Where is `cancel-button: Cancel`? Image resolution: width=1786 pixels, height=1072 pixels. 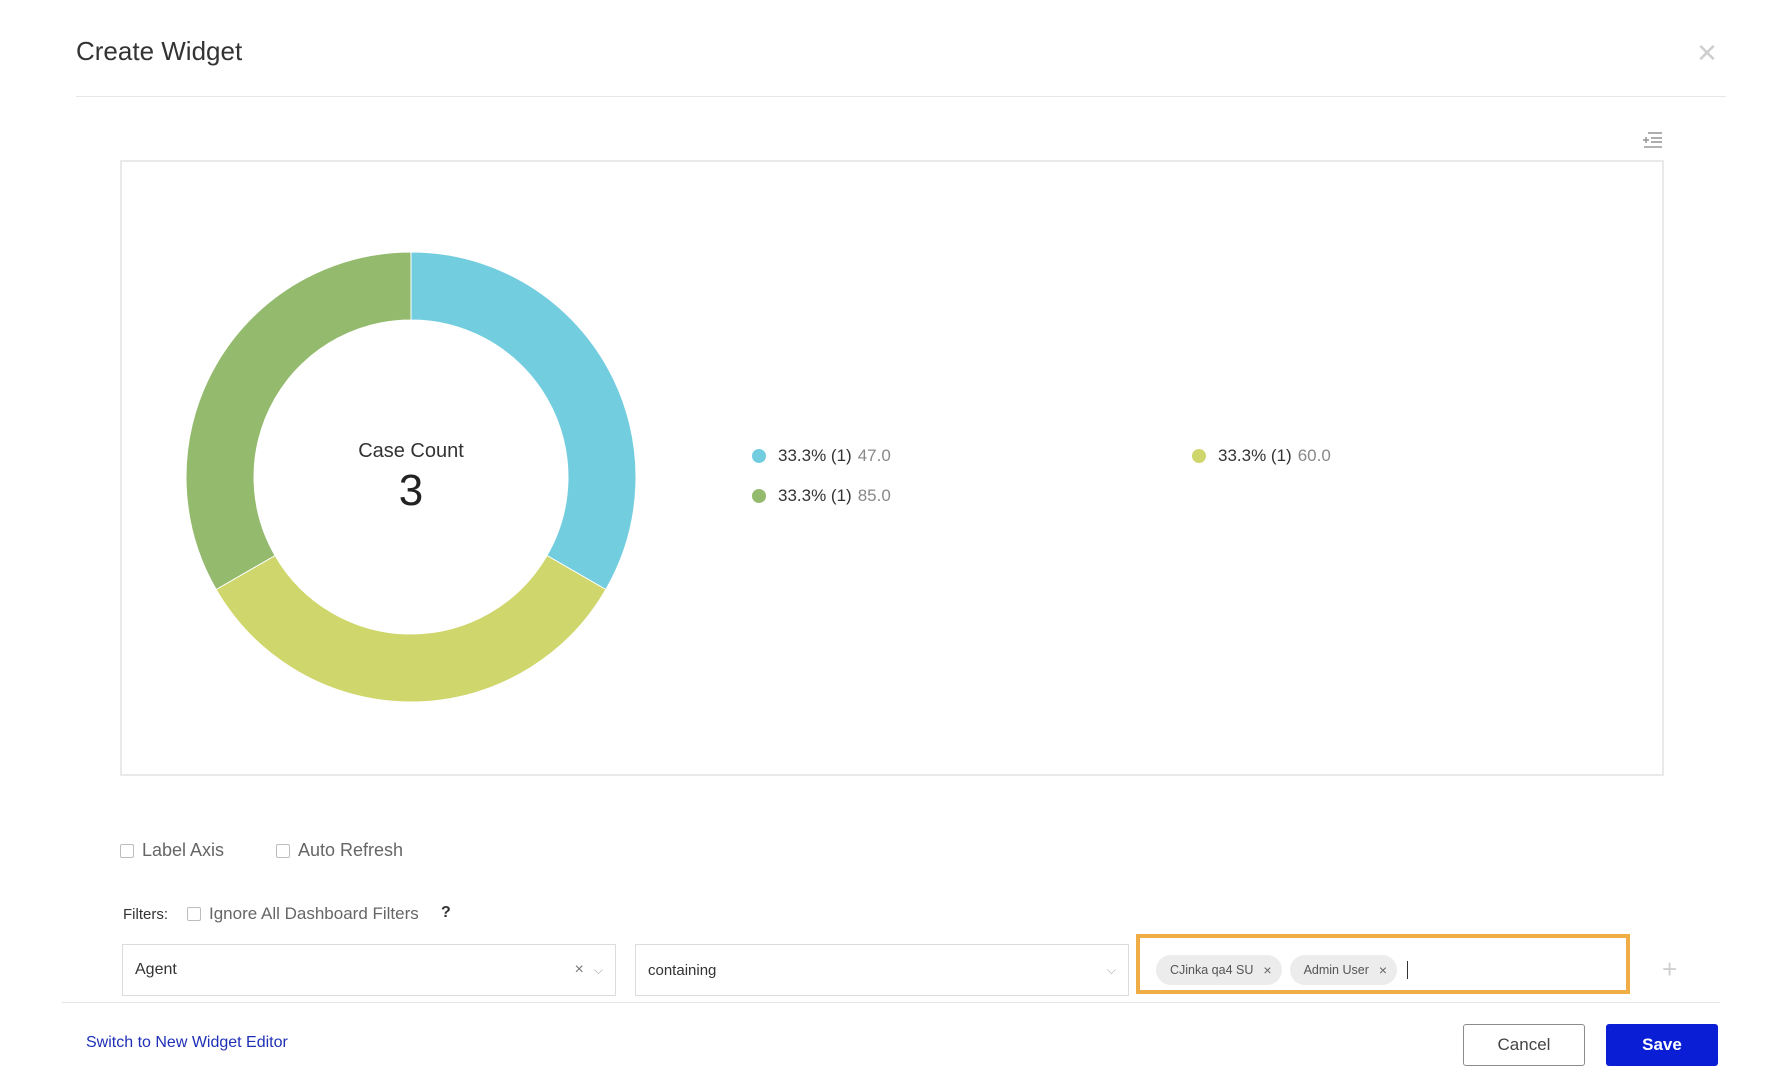
cancel-button: Cancel is located at coordinates (1524, 1045).